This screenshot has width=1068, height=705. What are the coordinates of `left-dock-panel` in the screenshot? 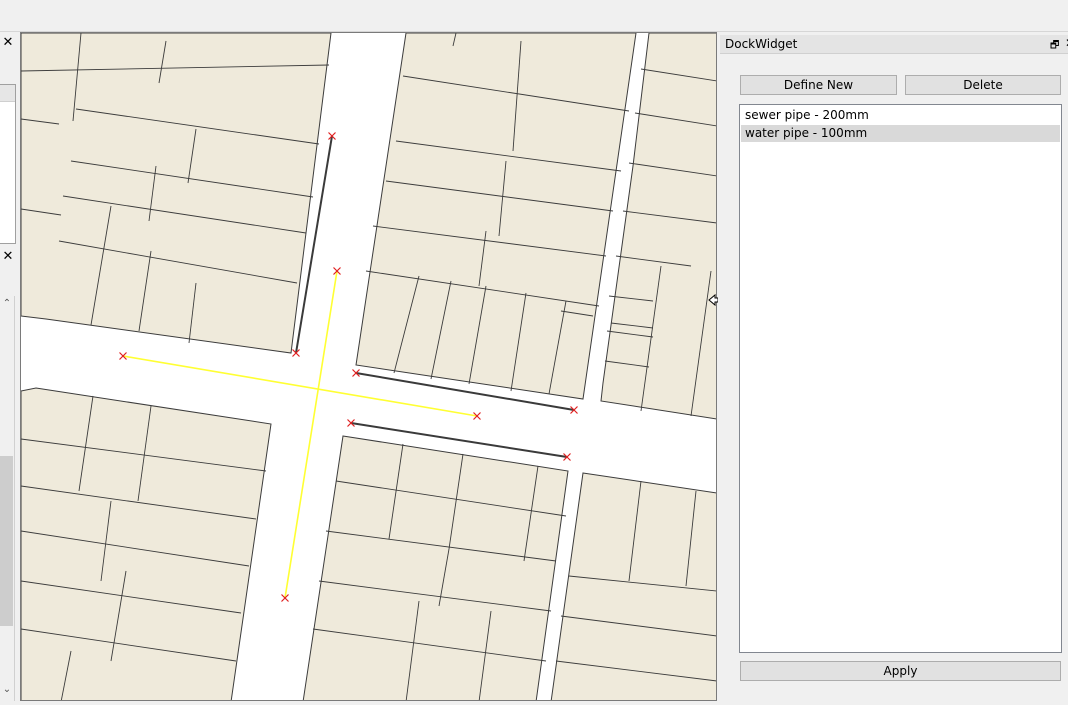 It's located at (8, 164).